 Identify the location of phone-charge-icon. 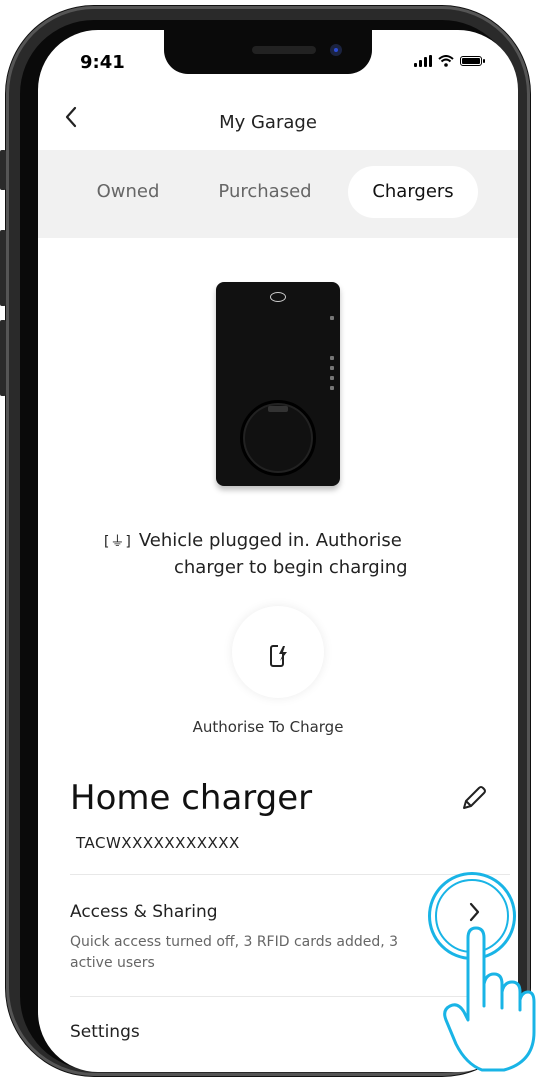
(279, 655).